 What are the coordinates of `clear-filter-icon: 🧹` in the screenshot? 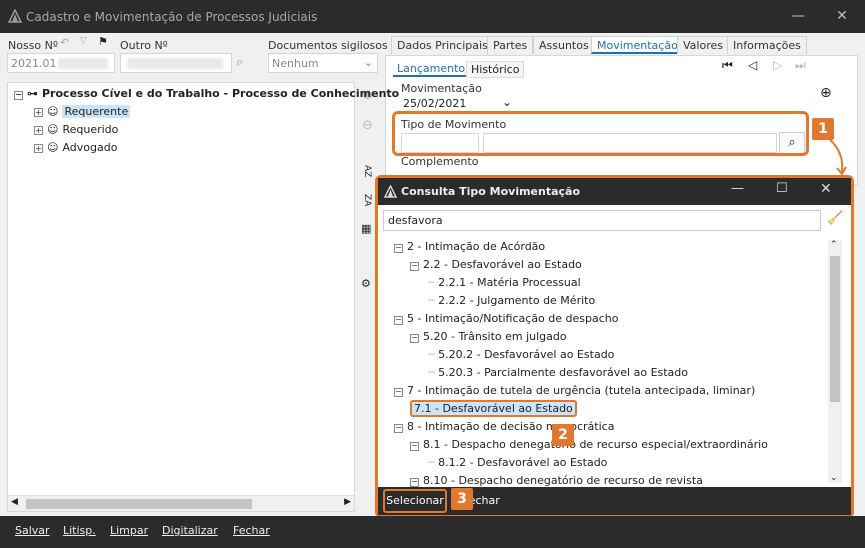 It's located at (835, 218).